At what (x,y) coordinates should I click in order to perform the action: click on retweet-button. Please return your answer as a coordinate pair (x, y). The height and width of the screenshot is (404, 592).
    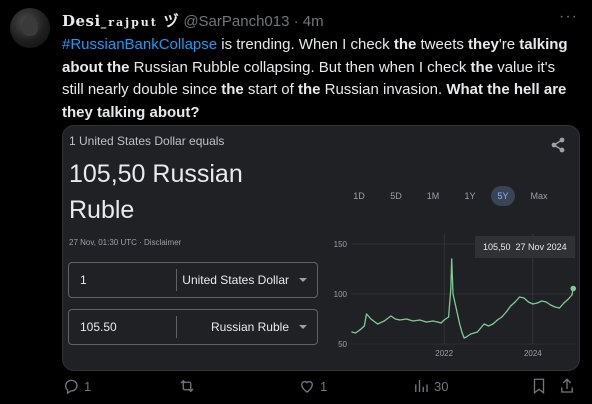
    Looking at the image, I should click on (189, 386).